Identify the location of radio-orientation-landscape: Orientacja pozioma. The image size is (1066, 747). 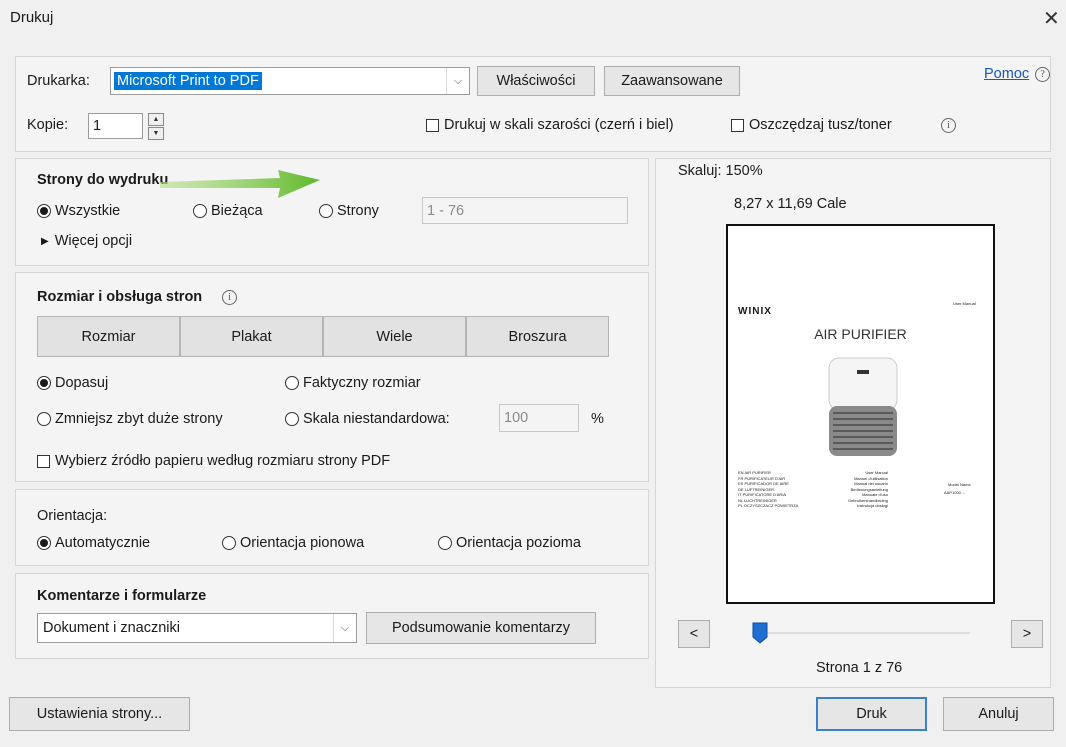
(509, 543).